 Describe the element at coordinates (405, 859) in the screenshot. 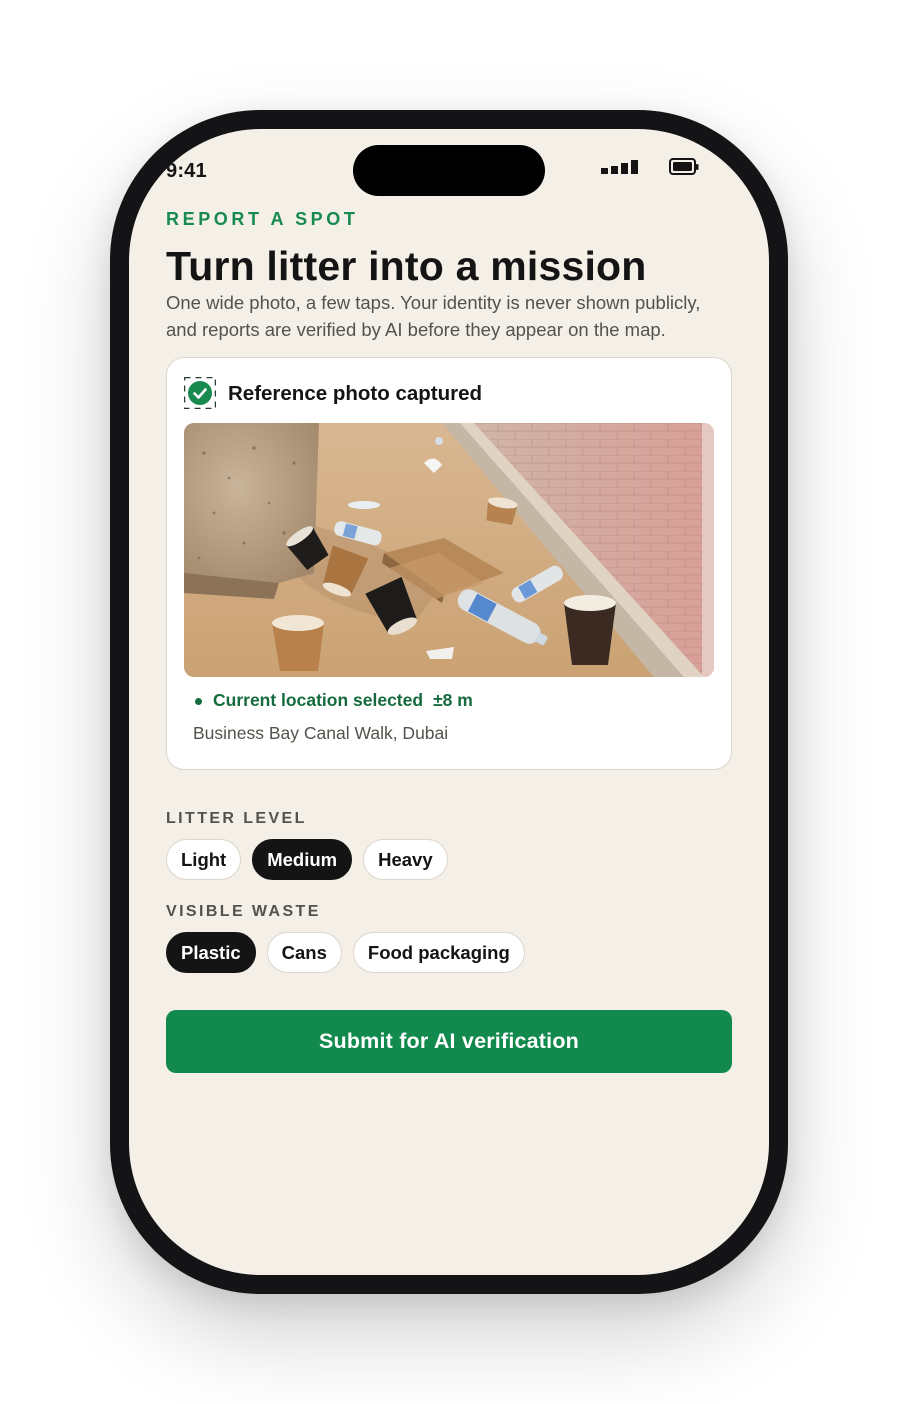

I see `litter-level-heavy-chip: Heavy` at that location.